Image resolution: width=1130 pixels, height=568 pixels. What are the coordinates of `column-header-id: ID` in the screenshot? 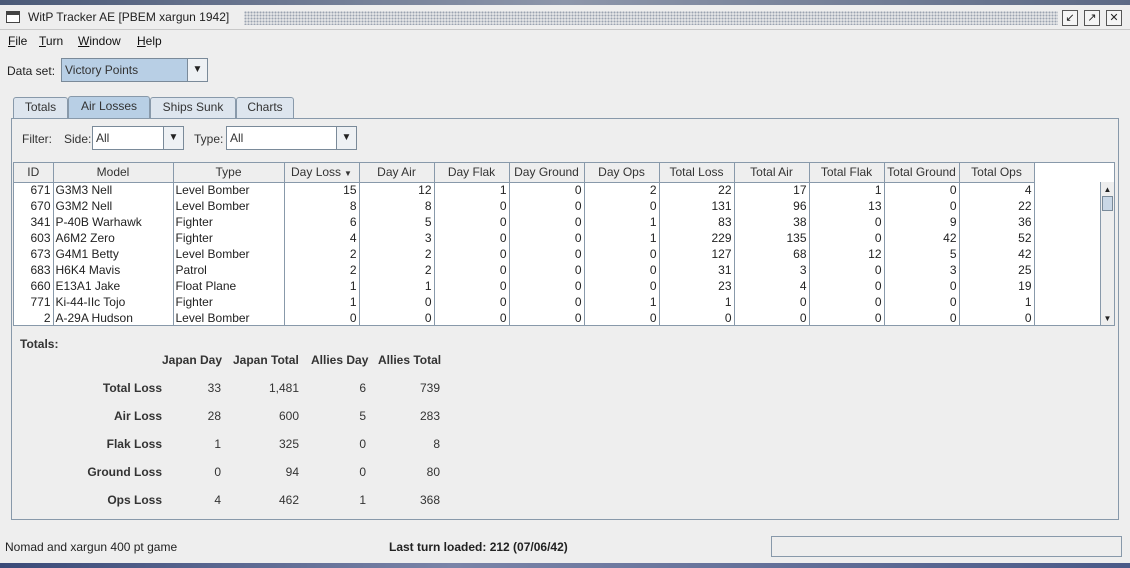 It's located at (34, 173).